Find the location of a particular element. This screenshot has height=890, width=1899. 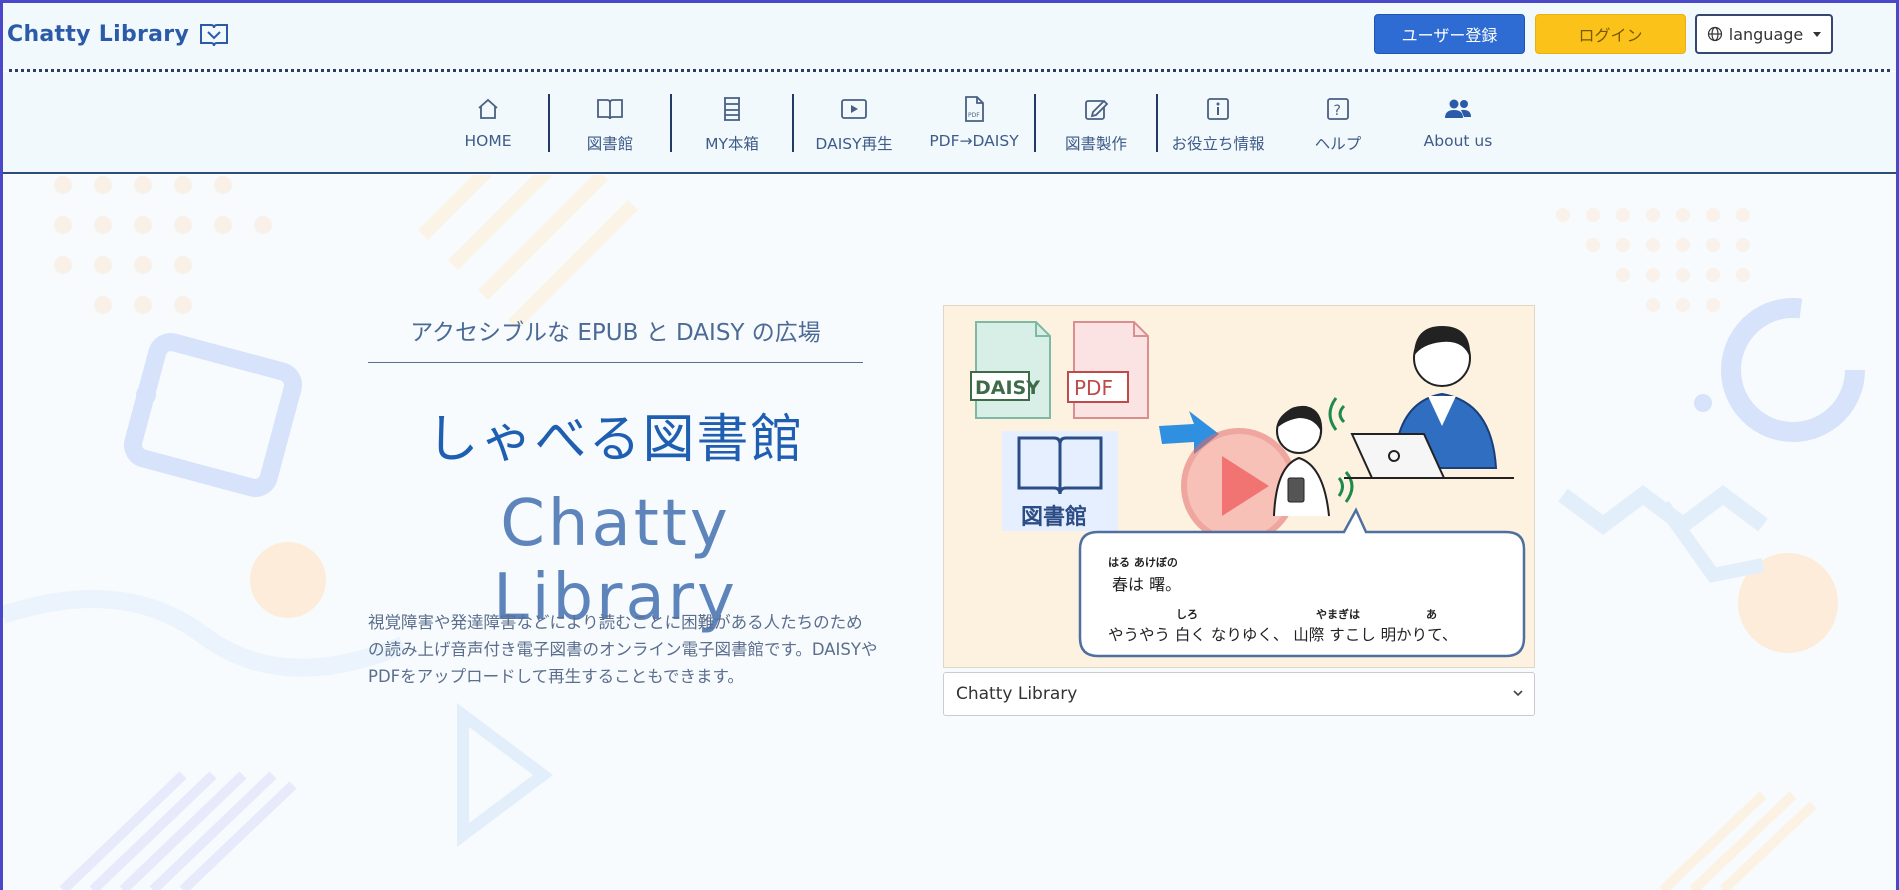

edit-icon is located at coordinates (1096, 109).